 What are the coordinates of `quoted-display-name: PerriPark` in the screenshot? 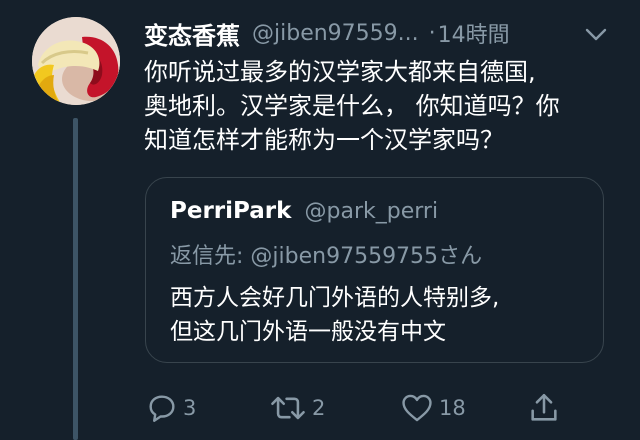 It's located at (231, 211).